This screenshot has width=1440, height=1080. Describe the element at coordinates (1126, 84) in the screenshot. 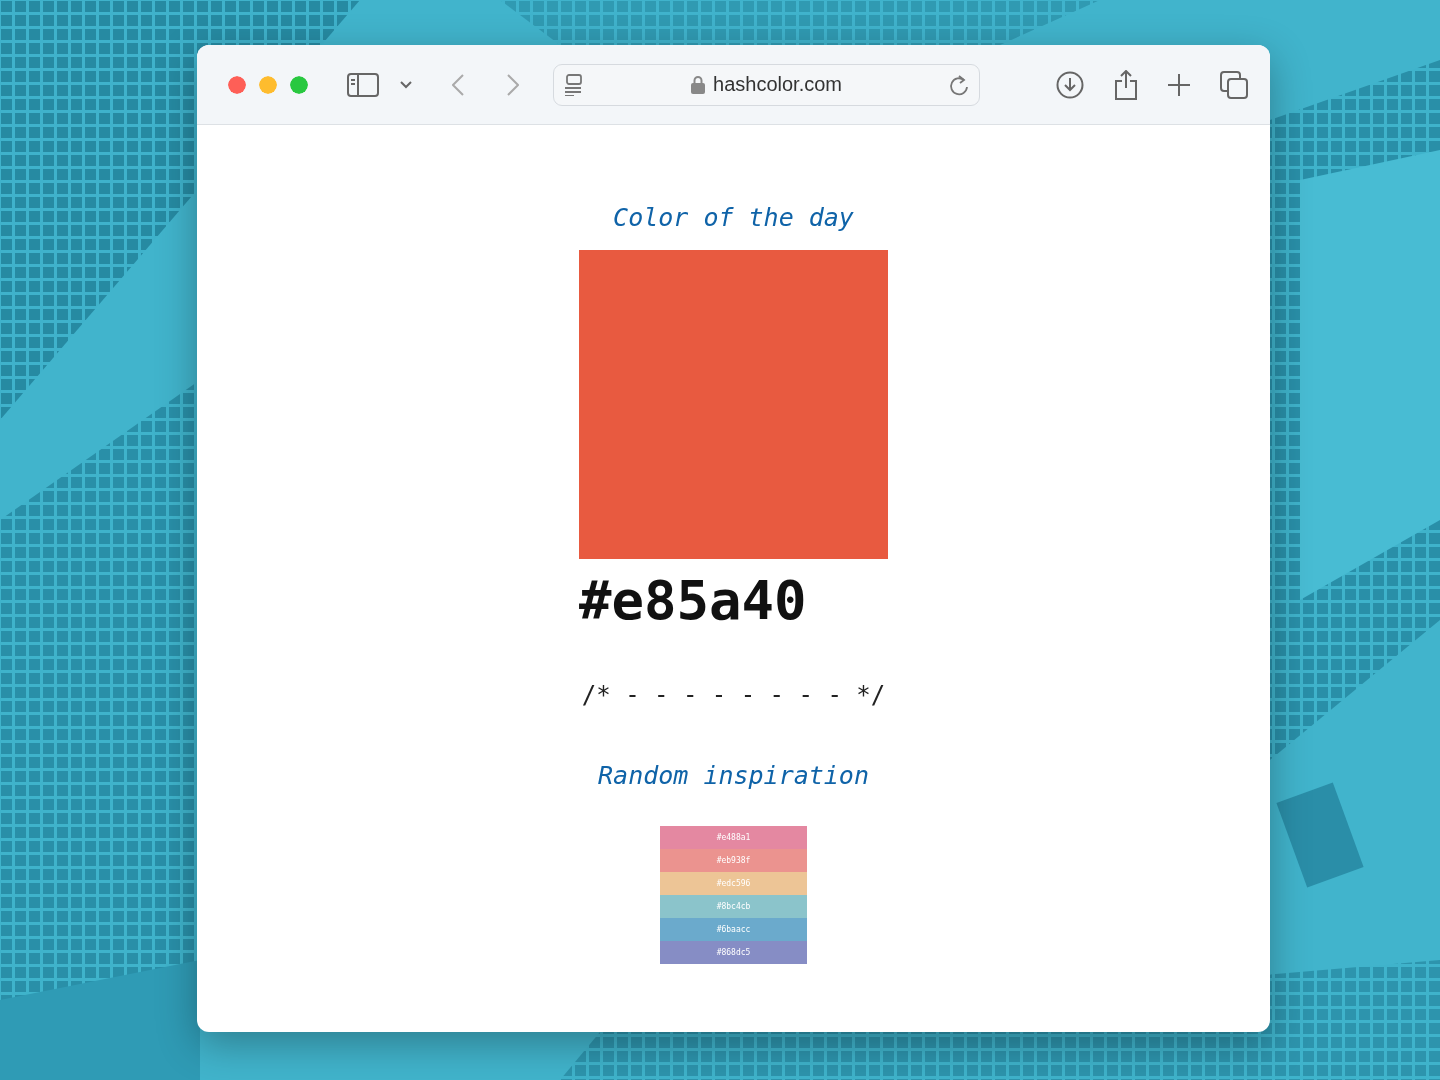

I see `share-icon` at that location.